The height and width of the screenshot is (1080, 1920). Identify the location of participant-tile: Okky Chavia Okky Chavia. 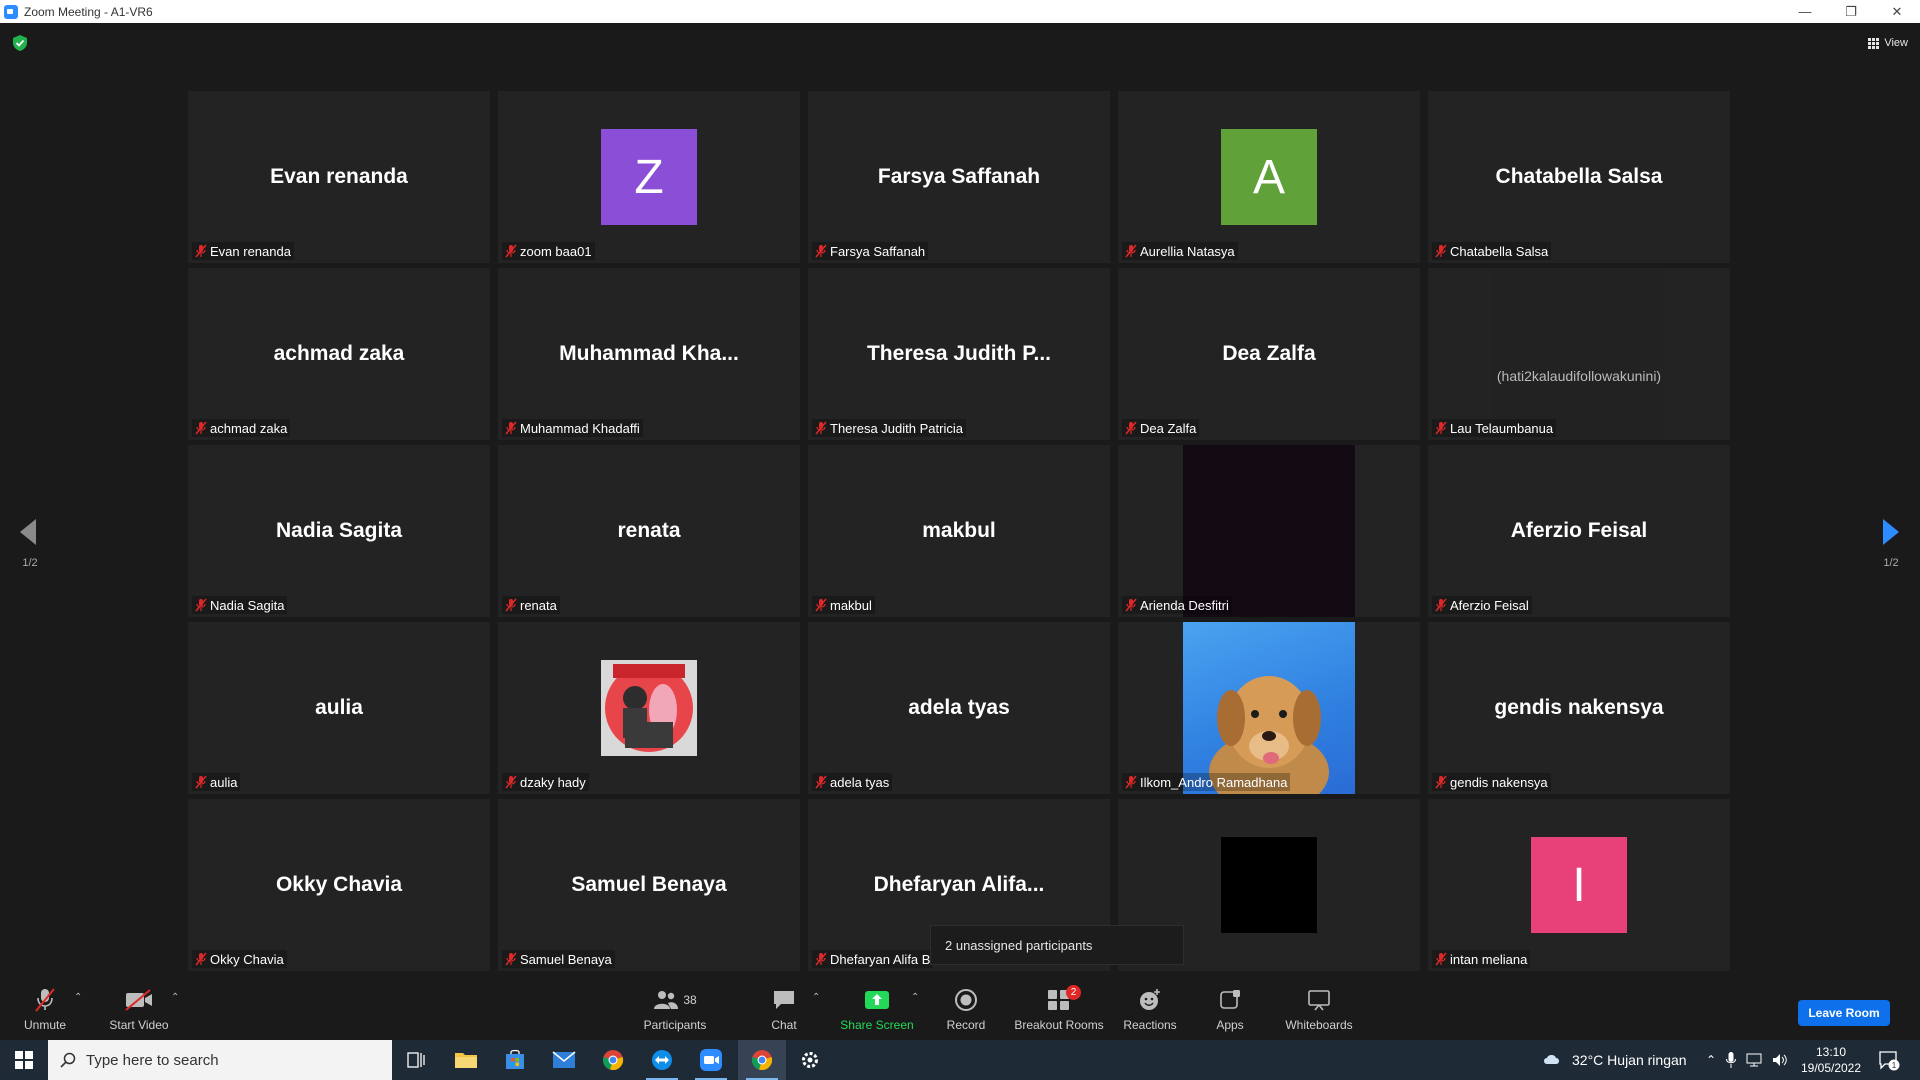
(339, 885).